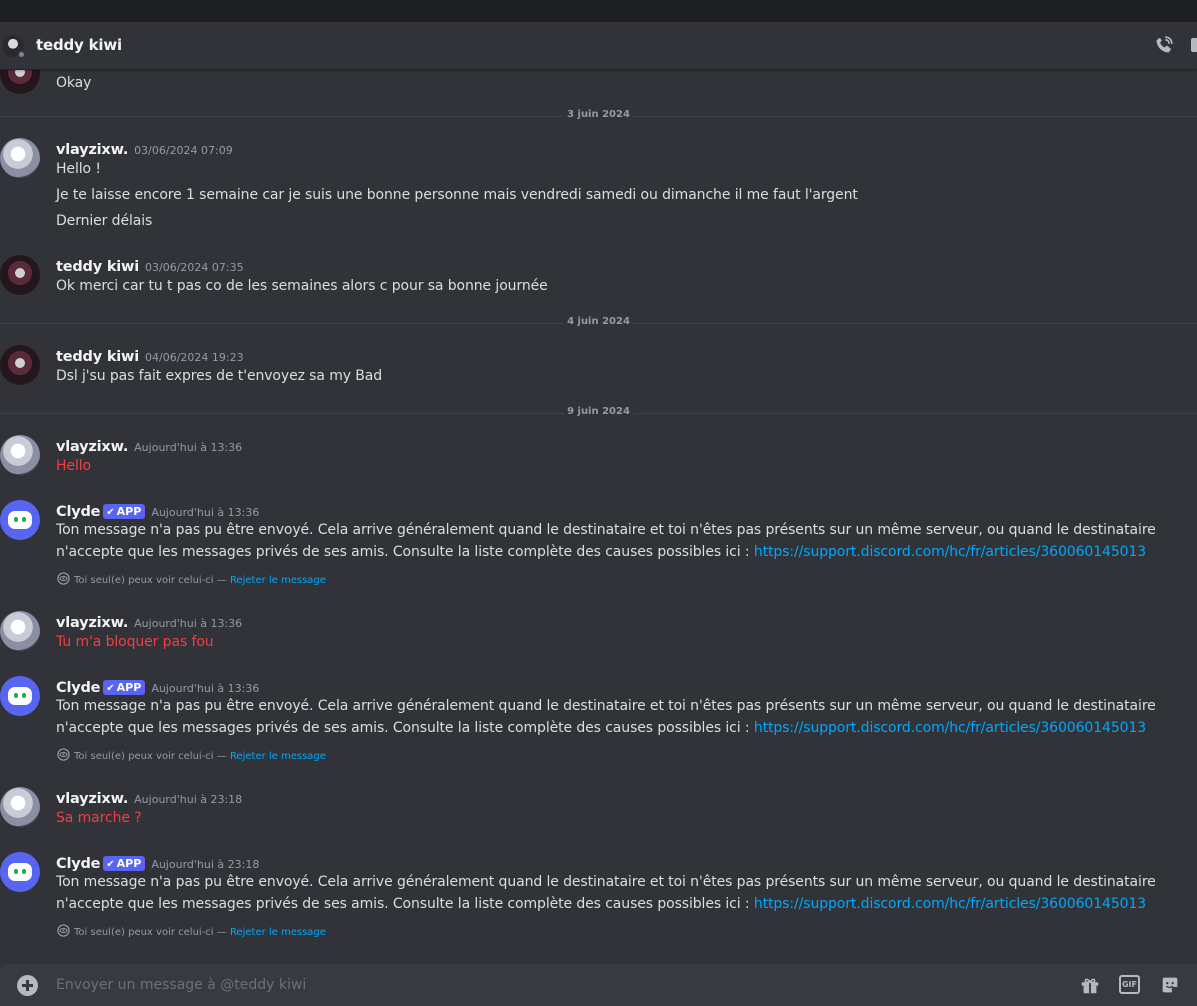  I want to click on message-composer, so click(598, 985).